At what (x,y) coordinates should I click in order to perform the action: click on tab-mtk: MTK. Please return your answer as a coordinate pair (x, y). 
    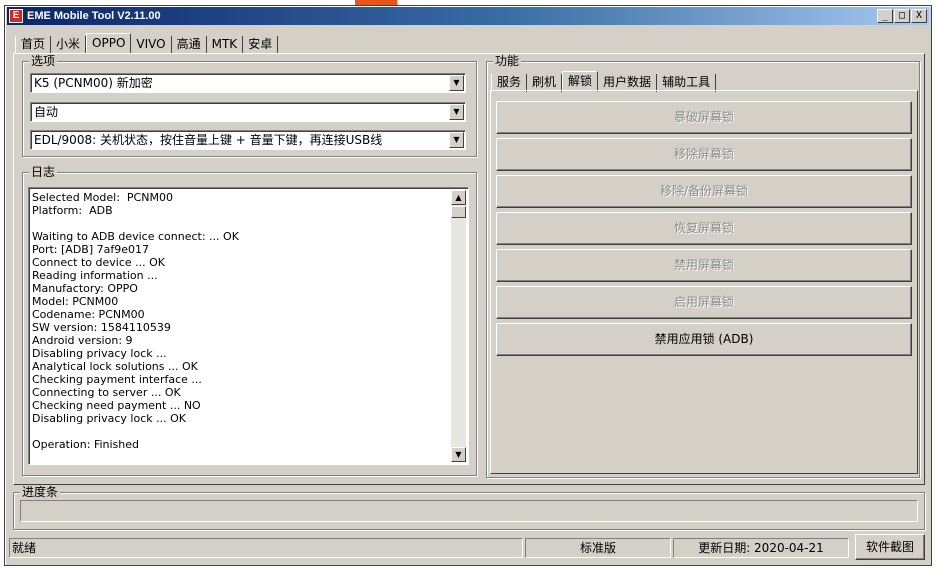
    Looking at the image, I should click on (225, 45).